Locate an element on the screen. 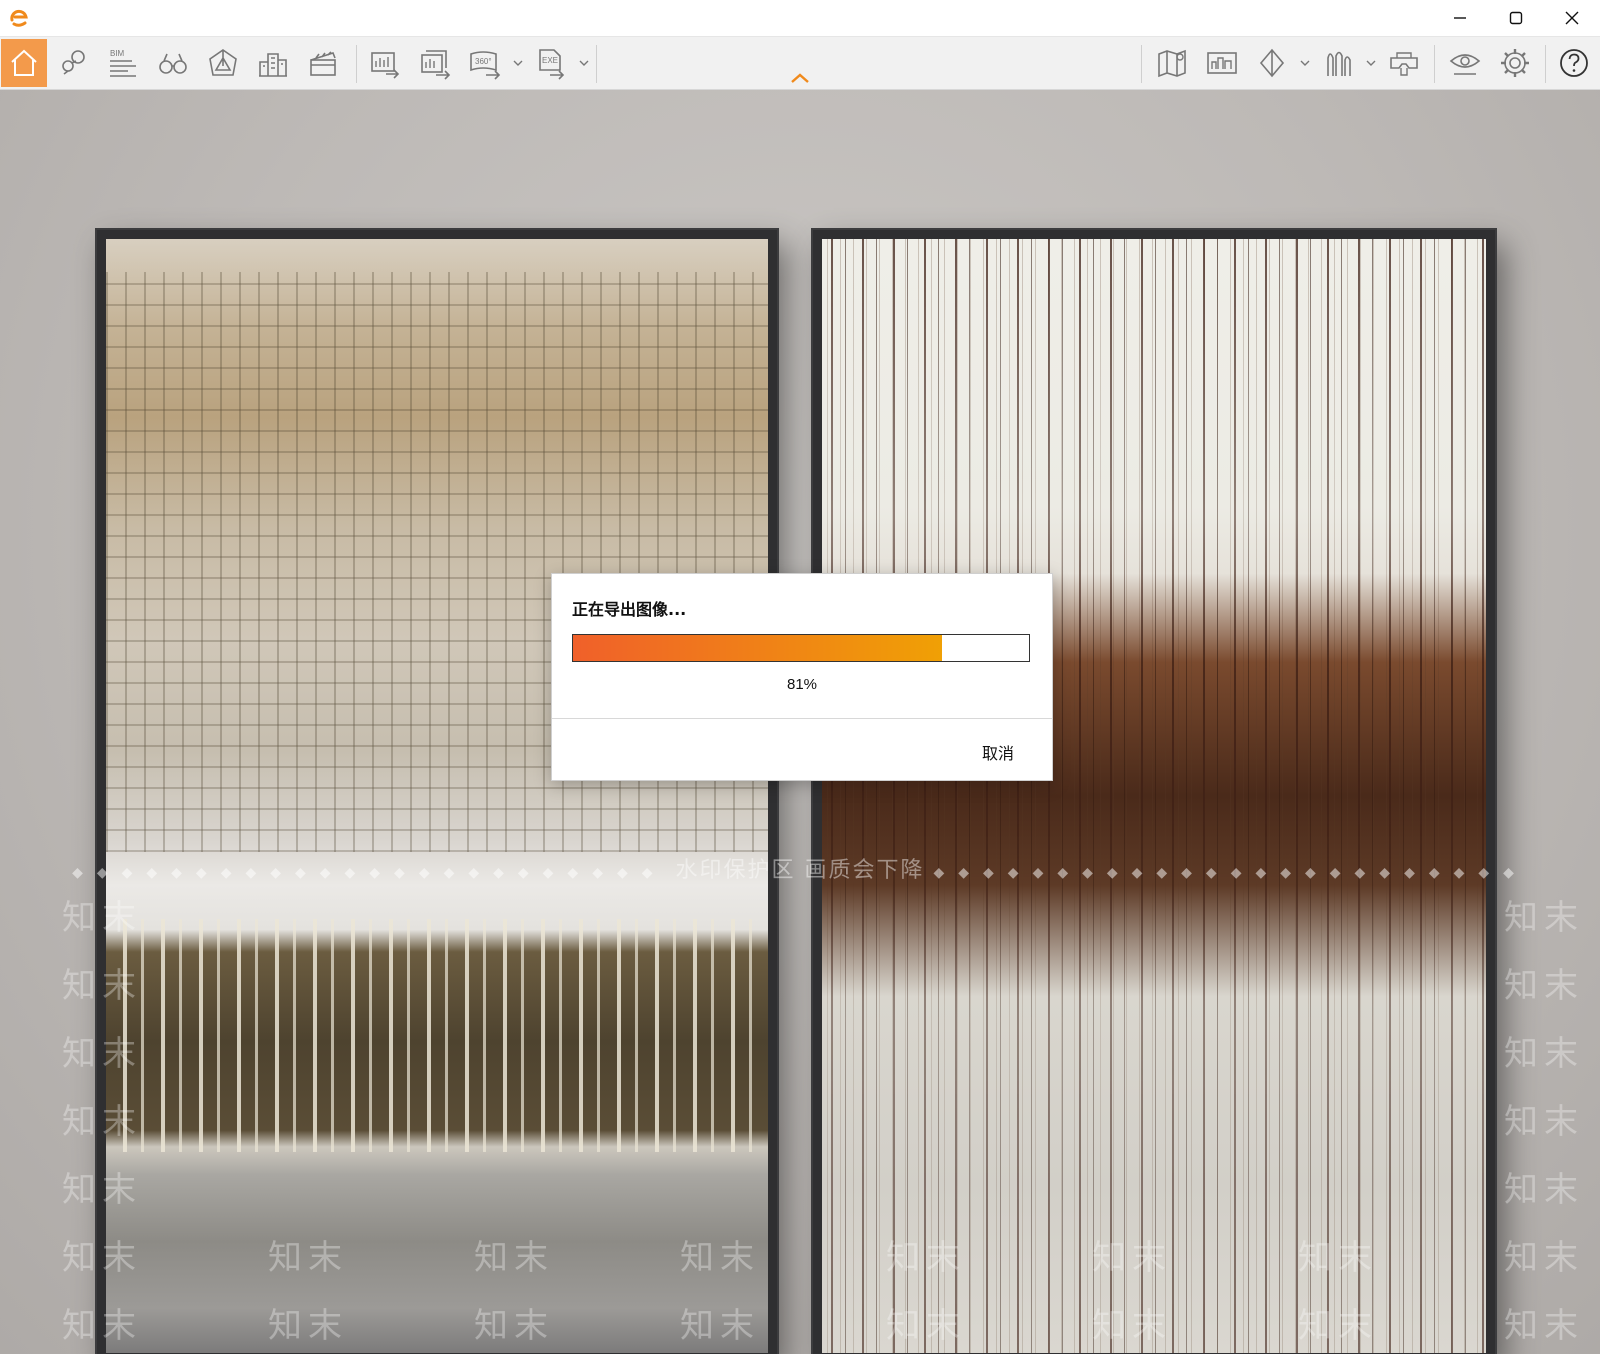 The width and height of the screenshot is (1600, 1354). main-toolbar: BIM 360° EXE is located at coordinates (800, 63).